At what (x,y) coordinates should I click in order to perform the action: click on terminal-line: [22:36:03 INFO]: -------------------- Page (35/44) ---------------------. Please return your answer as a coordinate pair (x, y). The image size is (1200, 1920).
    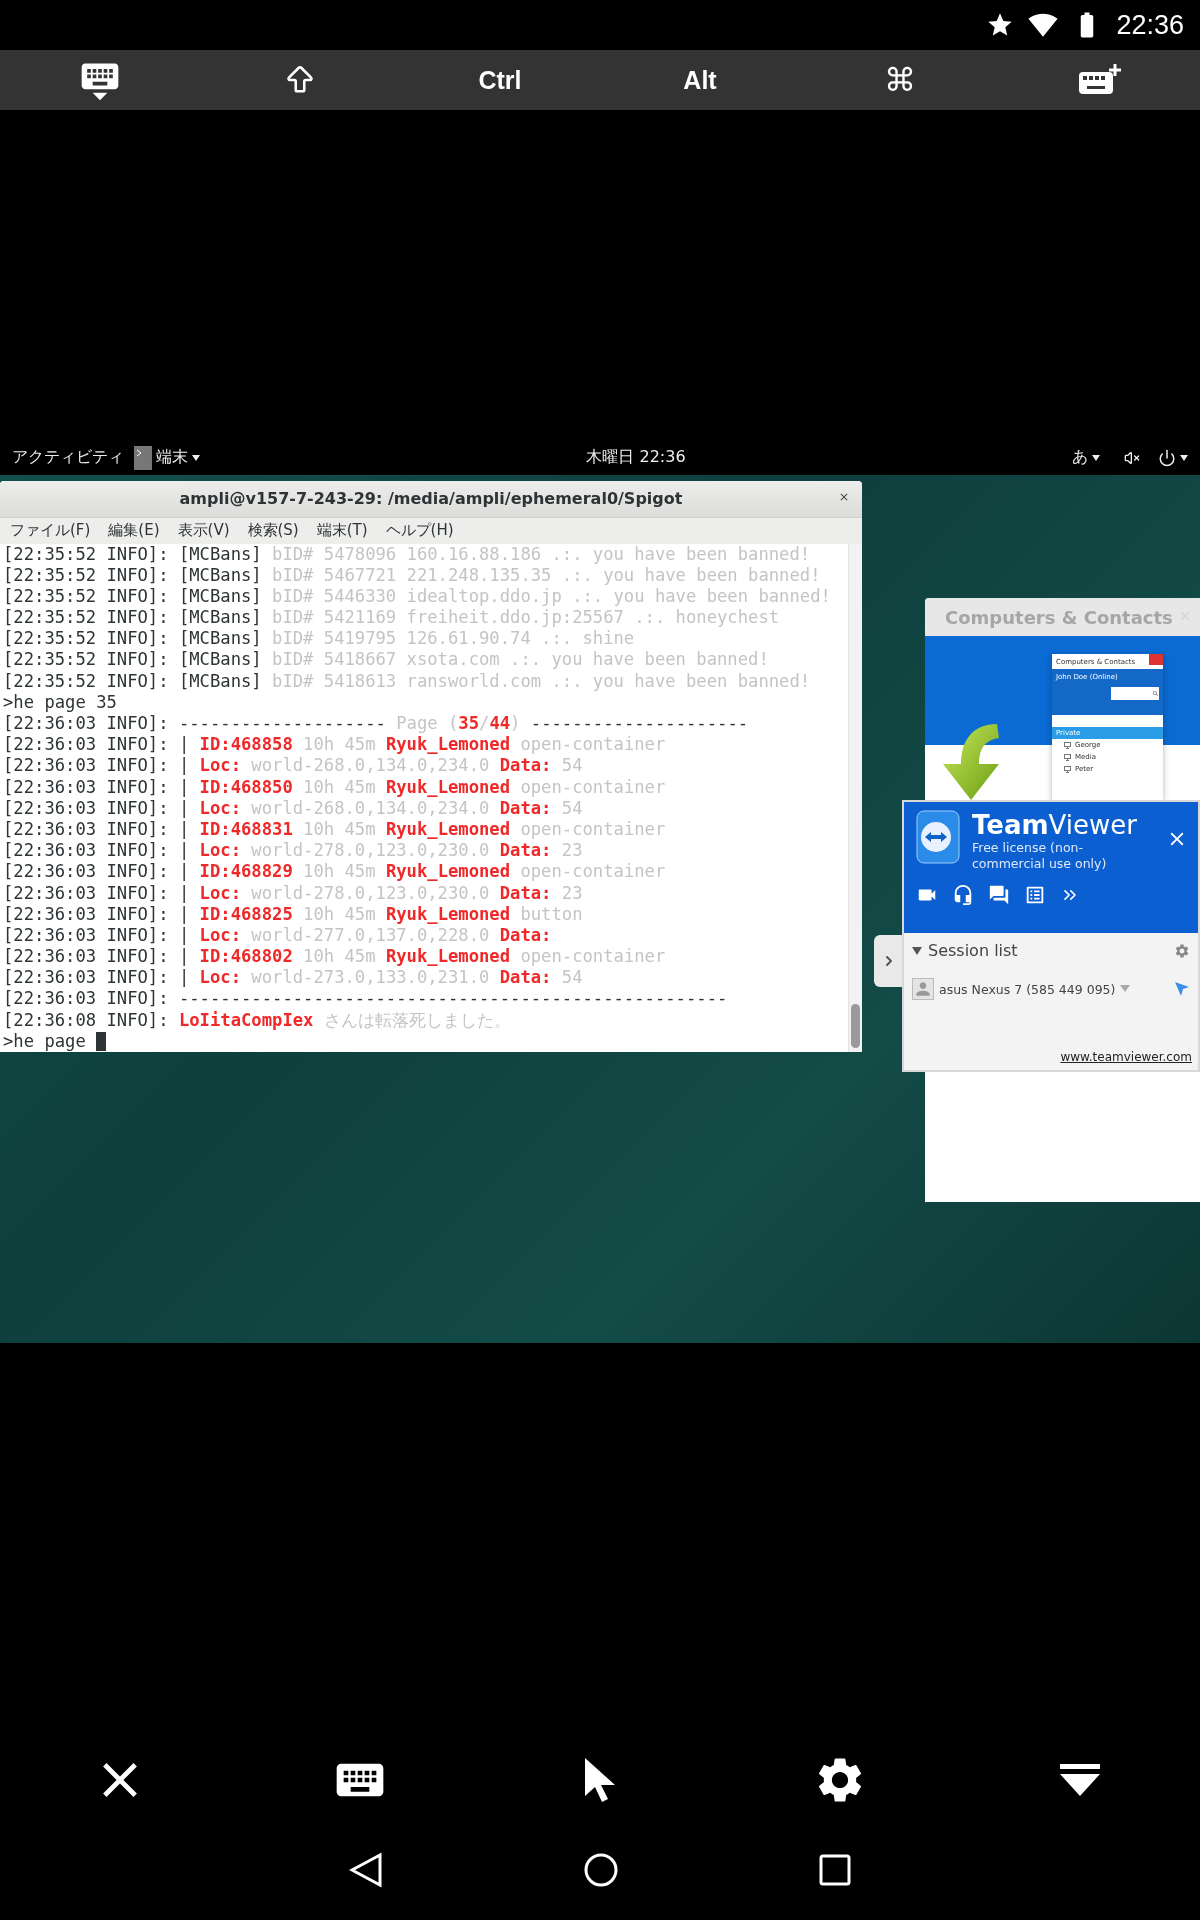
    Looking at the image, I should click on (376, 724).